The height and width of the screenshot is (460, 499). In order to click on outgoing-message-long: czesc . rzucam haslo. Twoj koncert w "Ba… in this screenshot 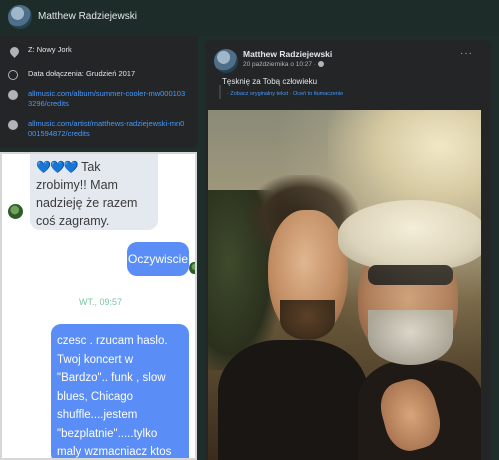, I will do `click(120, 391)`.